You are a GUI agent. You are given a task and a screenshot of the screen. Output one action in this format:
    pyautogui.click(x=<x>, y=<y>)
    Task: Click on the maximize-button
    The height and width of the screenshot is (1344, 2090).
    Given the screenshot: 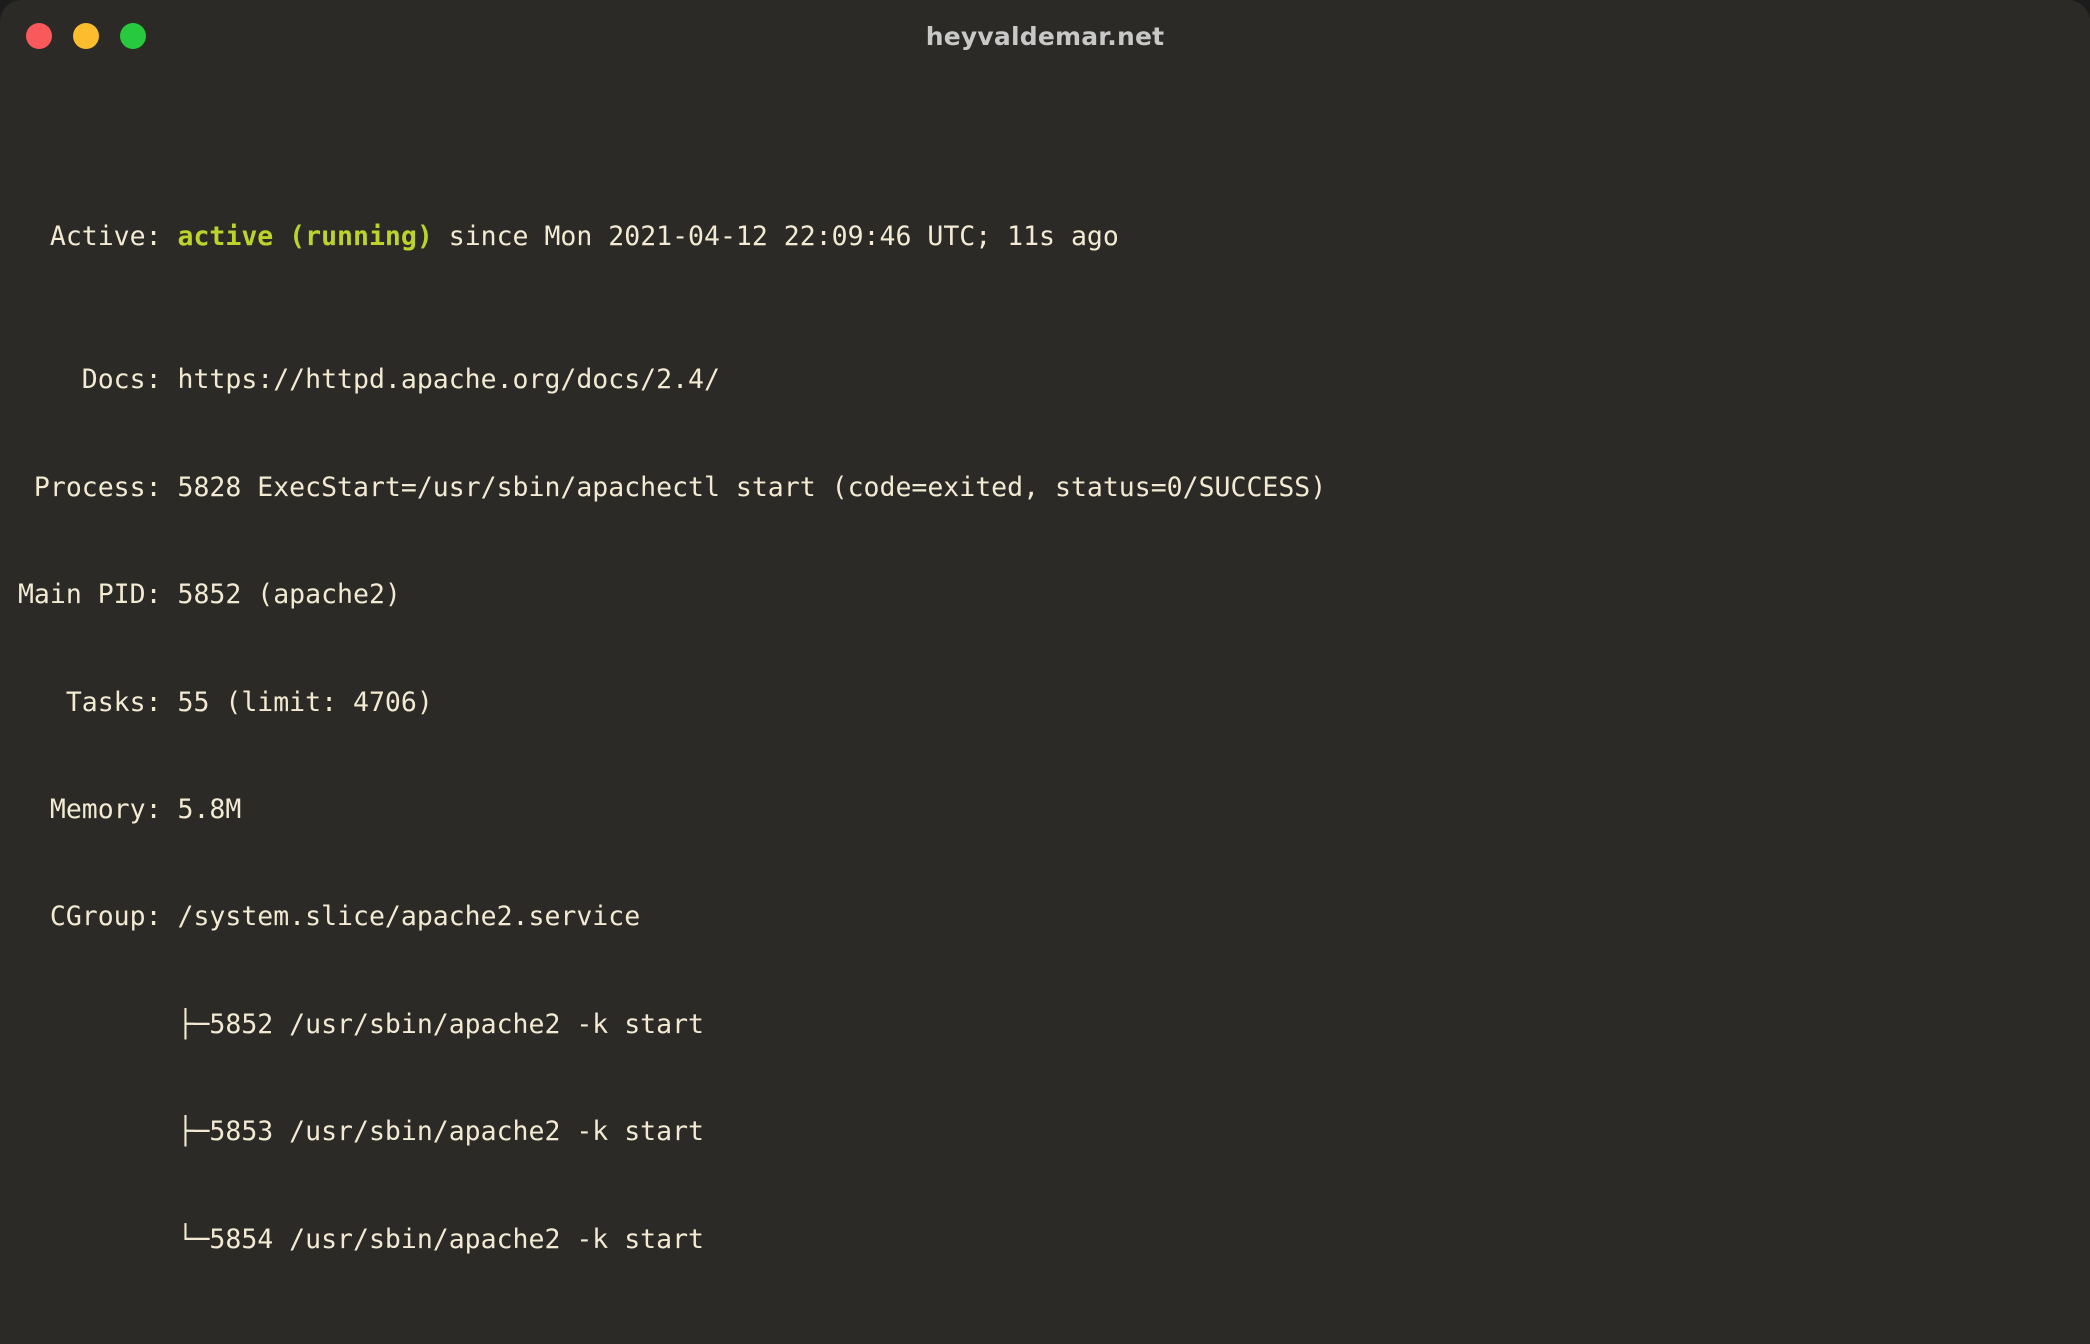 What is the action you would take?
    pyautogui.click(x=133, y=36)
    